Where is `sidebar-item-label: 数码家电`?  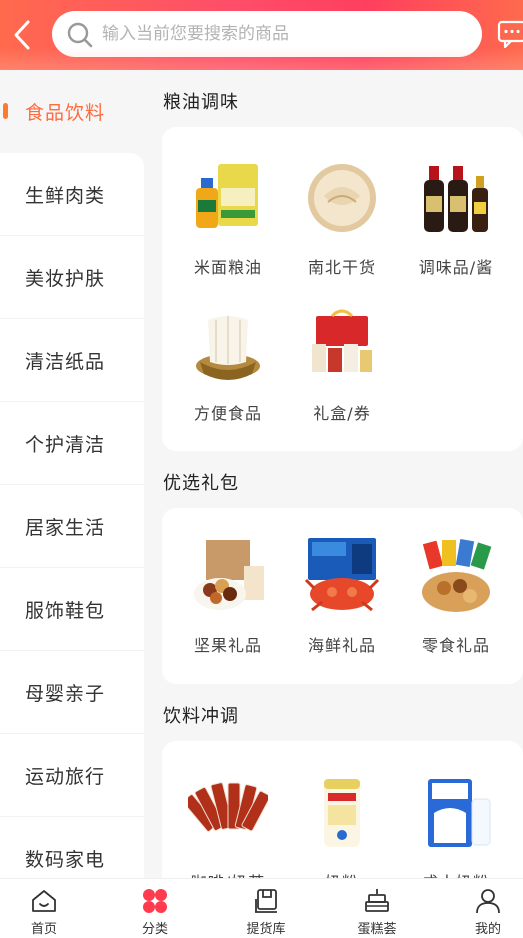 sidebar-item-label: 数码家电 is located at coordinates (65, 859).